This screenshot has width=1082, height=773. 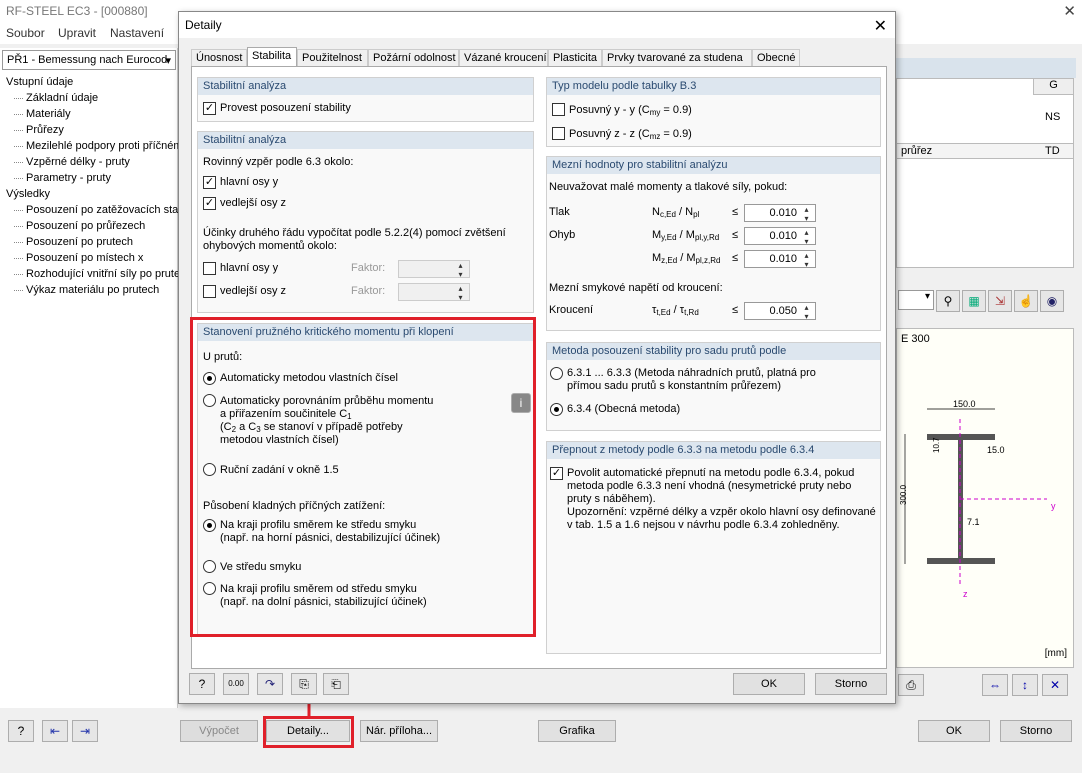 What do you see at coordinates (219, 58) in the screenshot?
I see `tab-unosnost: Únosnost` at bounding box center [219, 58].